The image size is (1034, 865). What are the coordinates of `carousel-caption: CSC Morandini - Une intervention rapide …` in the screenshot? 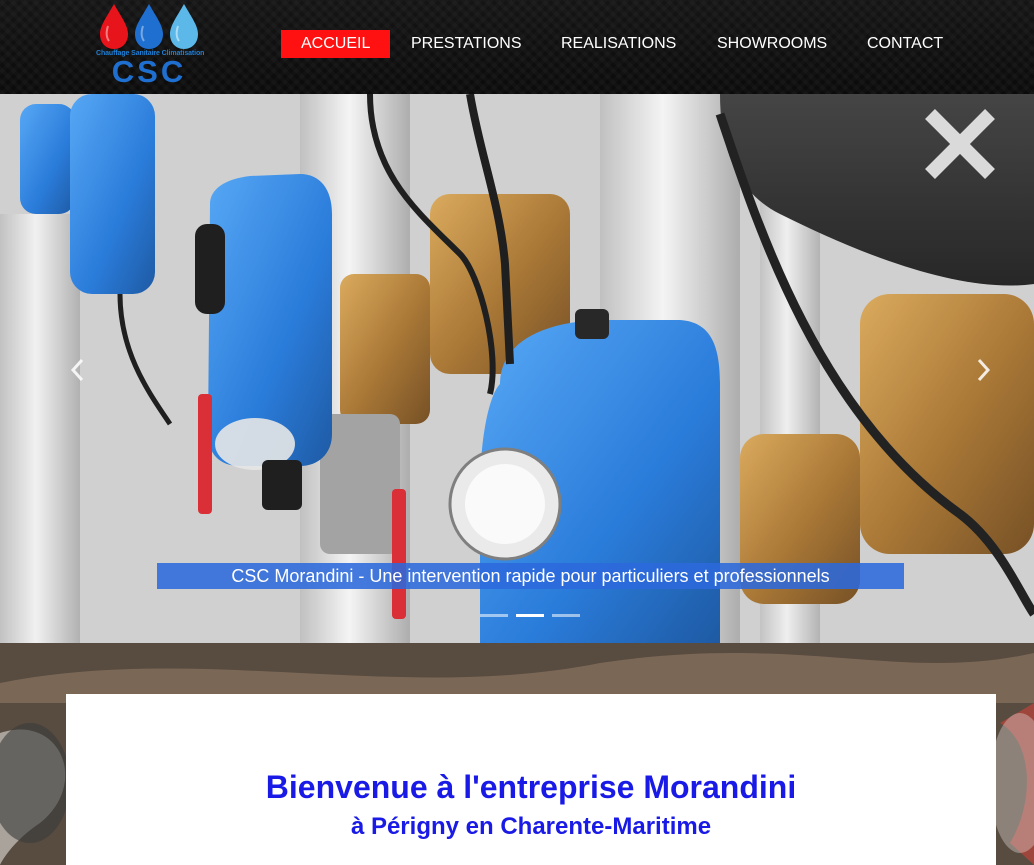 It's located at (530, 576).